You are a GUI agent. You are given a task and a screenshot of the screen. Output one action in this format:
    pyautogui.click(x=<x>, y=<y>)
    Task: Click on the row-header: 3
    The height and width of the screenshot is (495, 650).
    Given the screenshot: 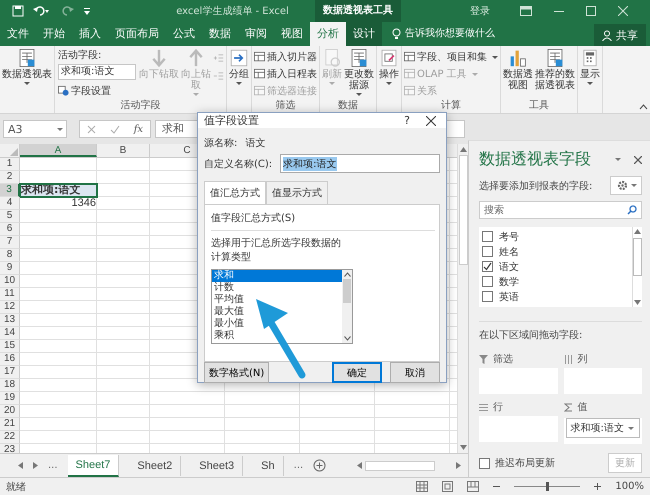 What is the action you would take?
    pyautogui.click(x=10, y=190)
    